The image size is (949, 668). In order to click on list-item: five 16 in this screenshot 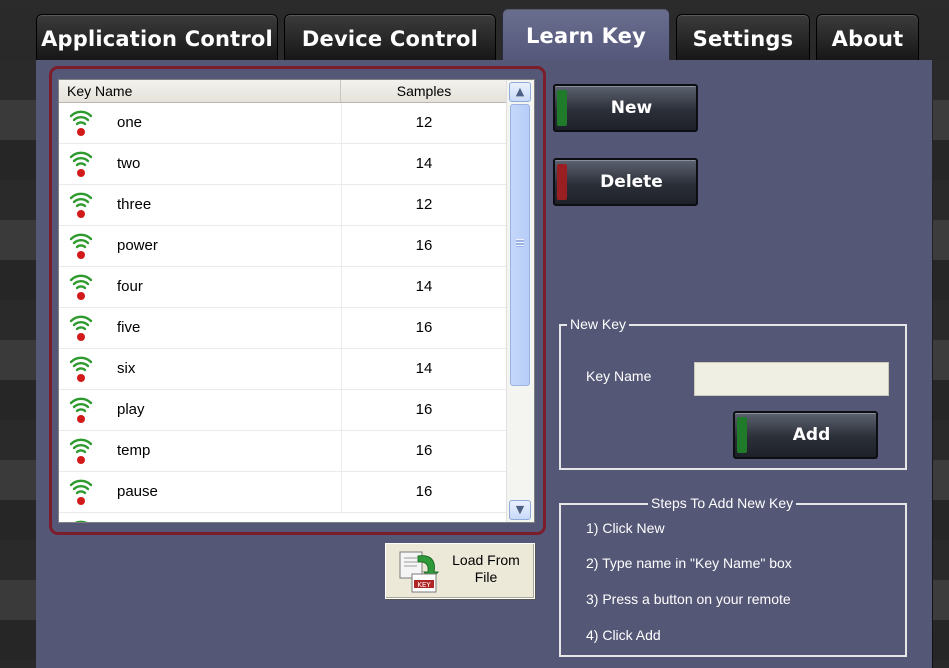, I will do `click(282, 328)`.